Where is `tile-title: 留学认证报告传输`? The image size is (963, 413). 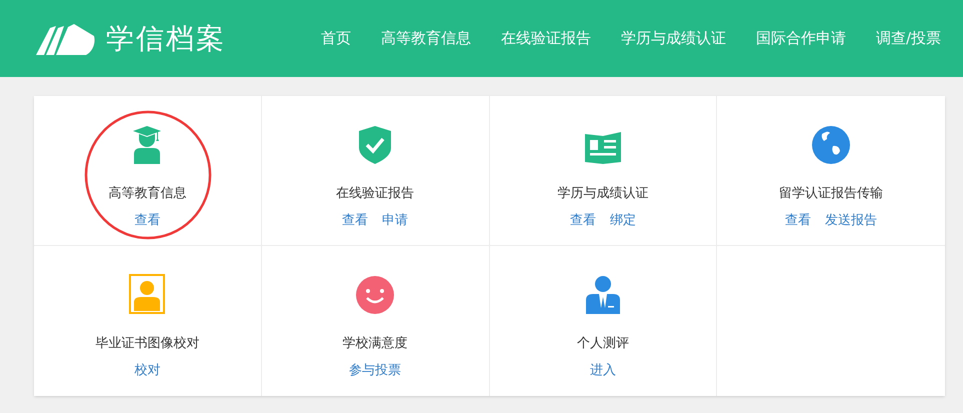 tile-title: 留学认证报告传输 is located at coordinates (831, 194).